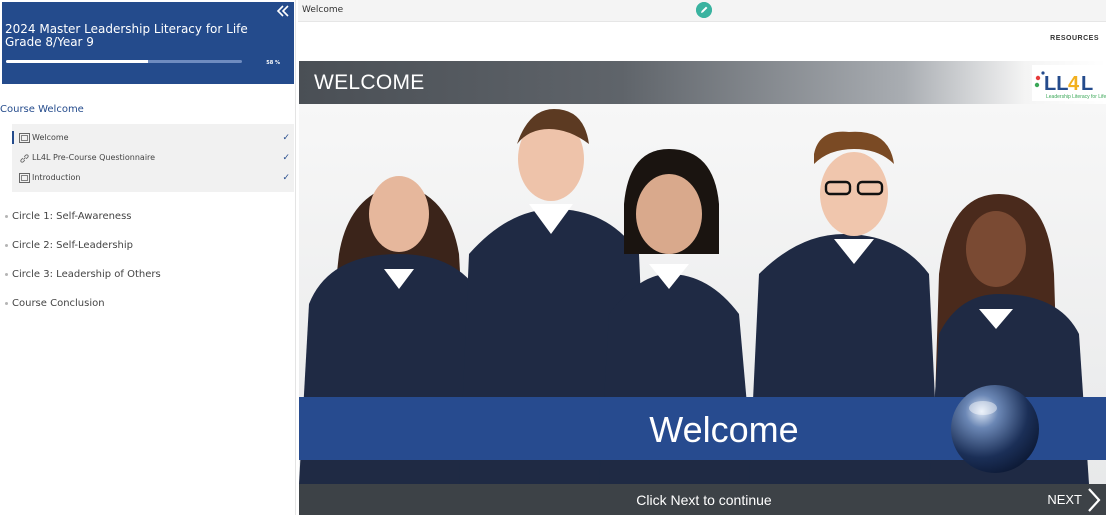 The width and height of the screenshot is (1106, 515). I want to click on course-progress-bar, so click(124, 61).